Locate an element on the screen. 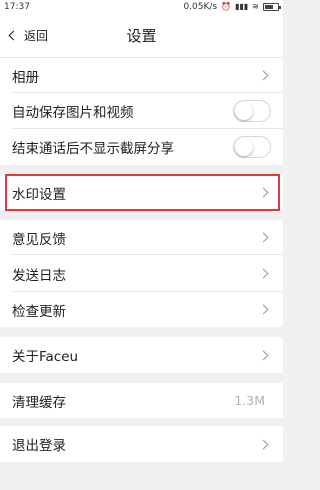 The image size is (320, 490). status-bar: 17:37 0.05K/s ⏰ ▮▮▮ ≋ is located at coordinates (141, 6).